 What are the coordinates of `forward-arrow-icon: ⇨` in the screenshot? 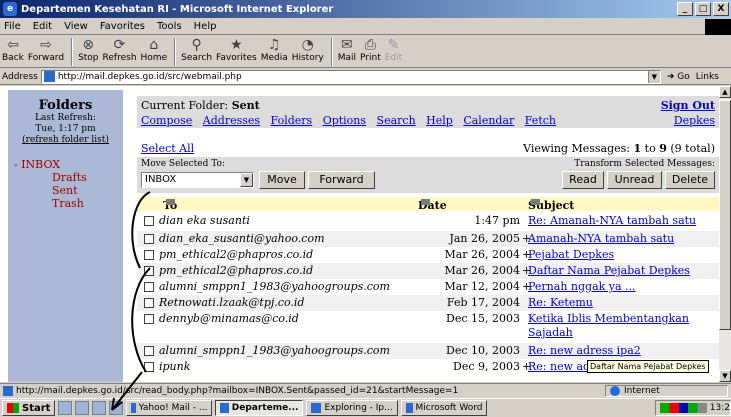 It's located at (46, 45).